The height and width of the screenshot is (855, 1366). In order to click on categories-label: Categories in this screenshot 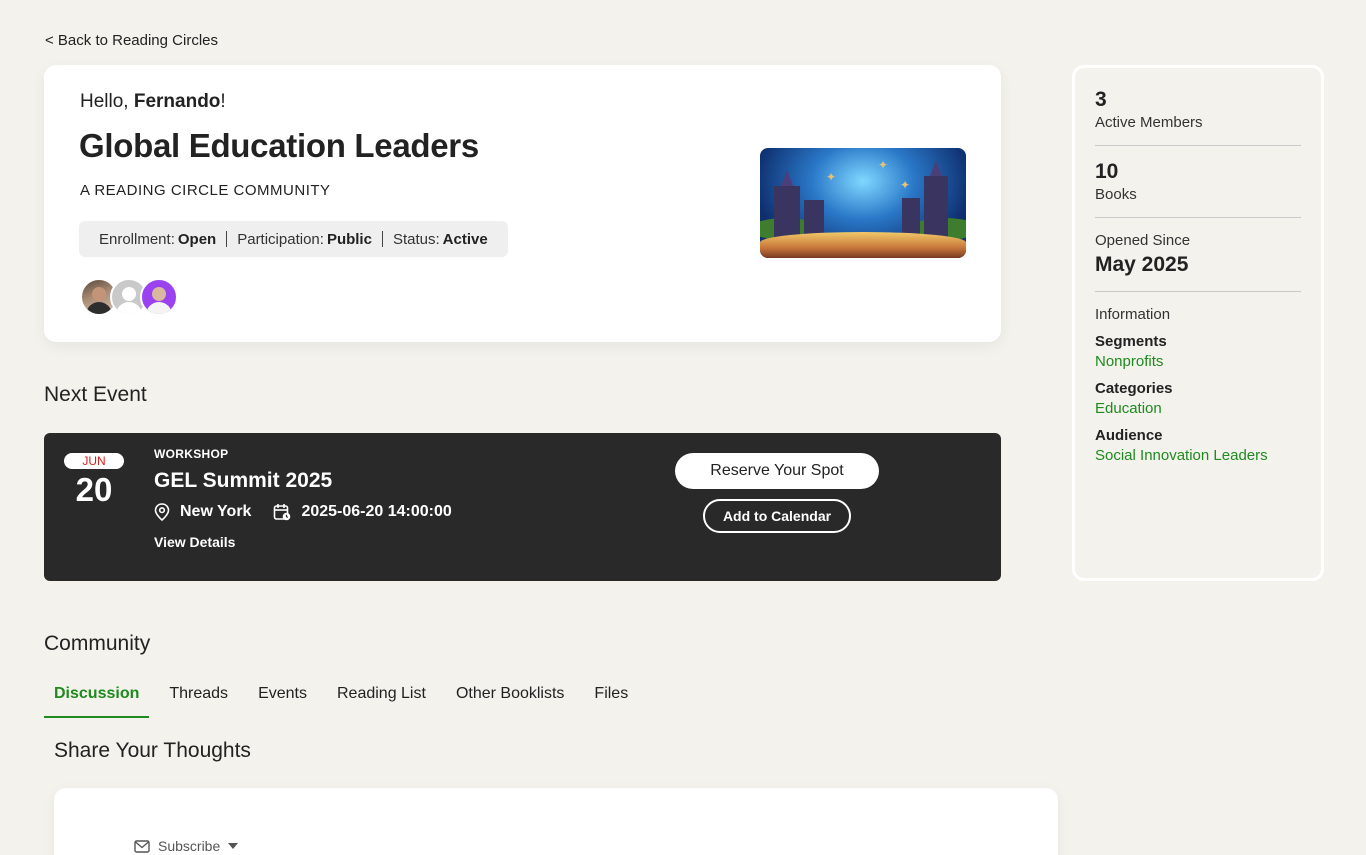, I will do `click(1134, 388)`.